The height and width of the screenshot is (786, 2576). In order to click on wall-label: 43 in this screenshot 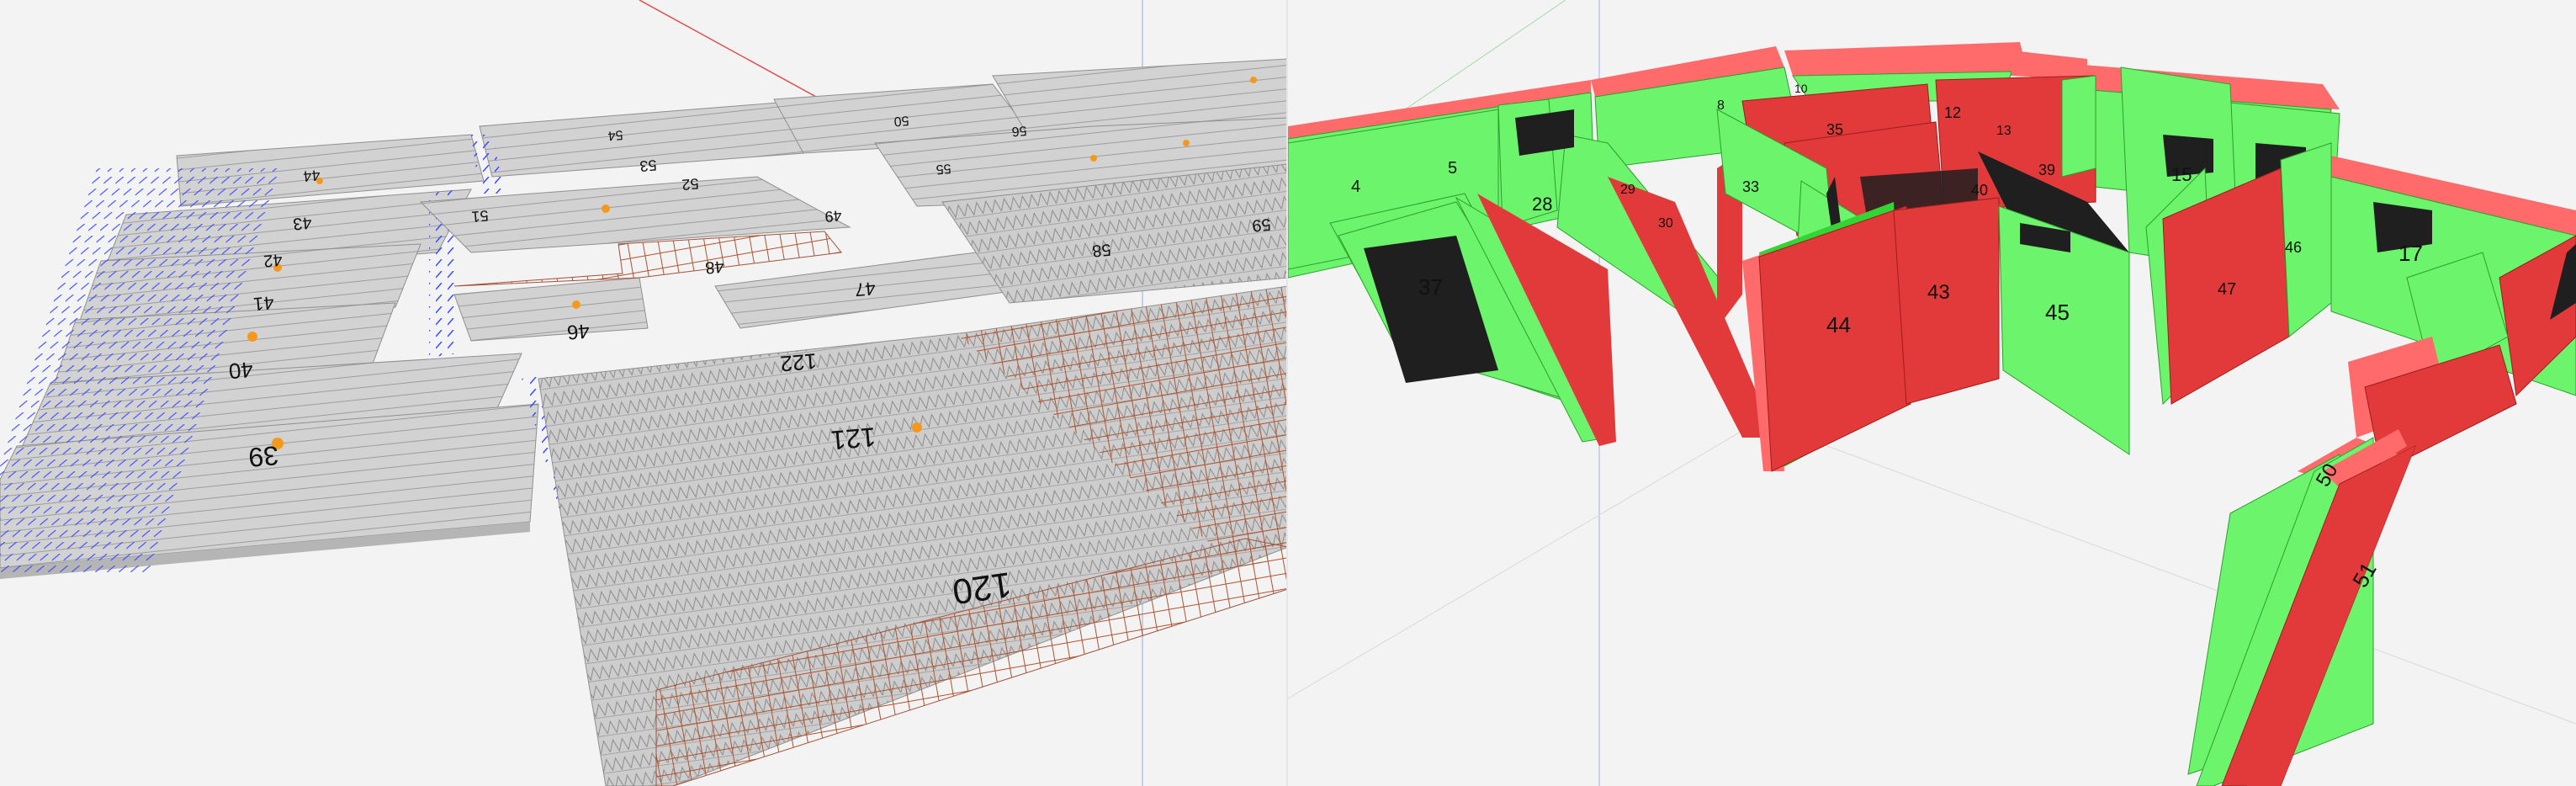, I will do `click(1938, 292)`.